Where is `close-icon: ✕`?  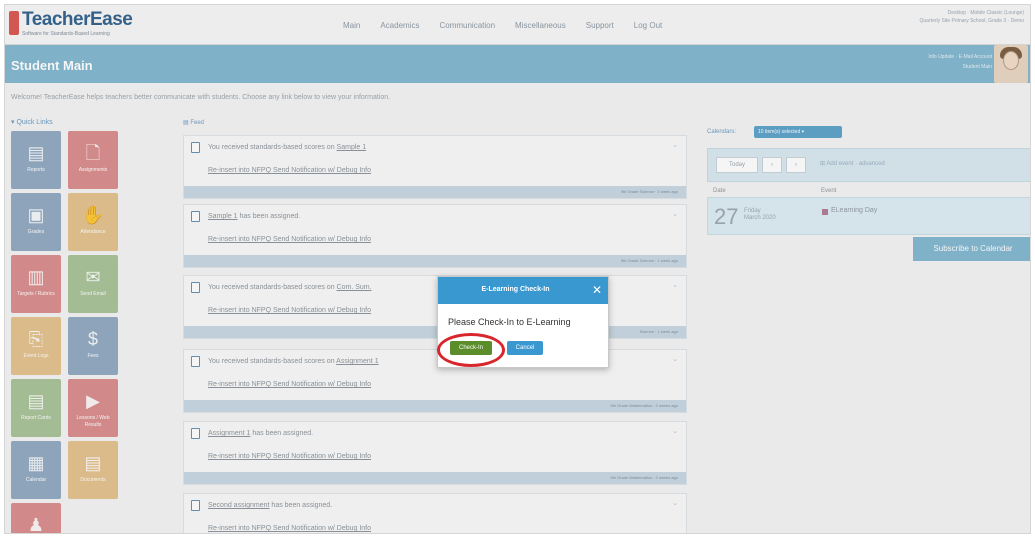
close-icon: ✕ is located at coordinates (597, 290).